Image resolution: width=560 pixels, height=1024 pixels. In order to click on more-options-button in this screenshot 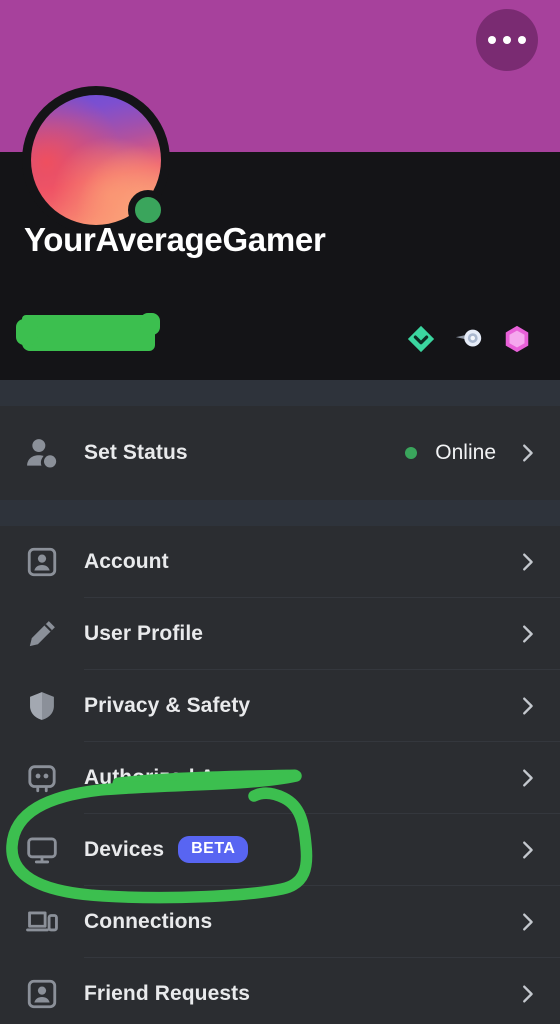, I will do `click(507, 40)`.